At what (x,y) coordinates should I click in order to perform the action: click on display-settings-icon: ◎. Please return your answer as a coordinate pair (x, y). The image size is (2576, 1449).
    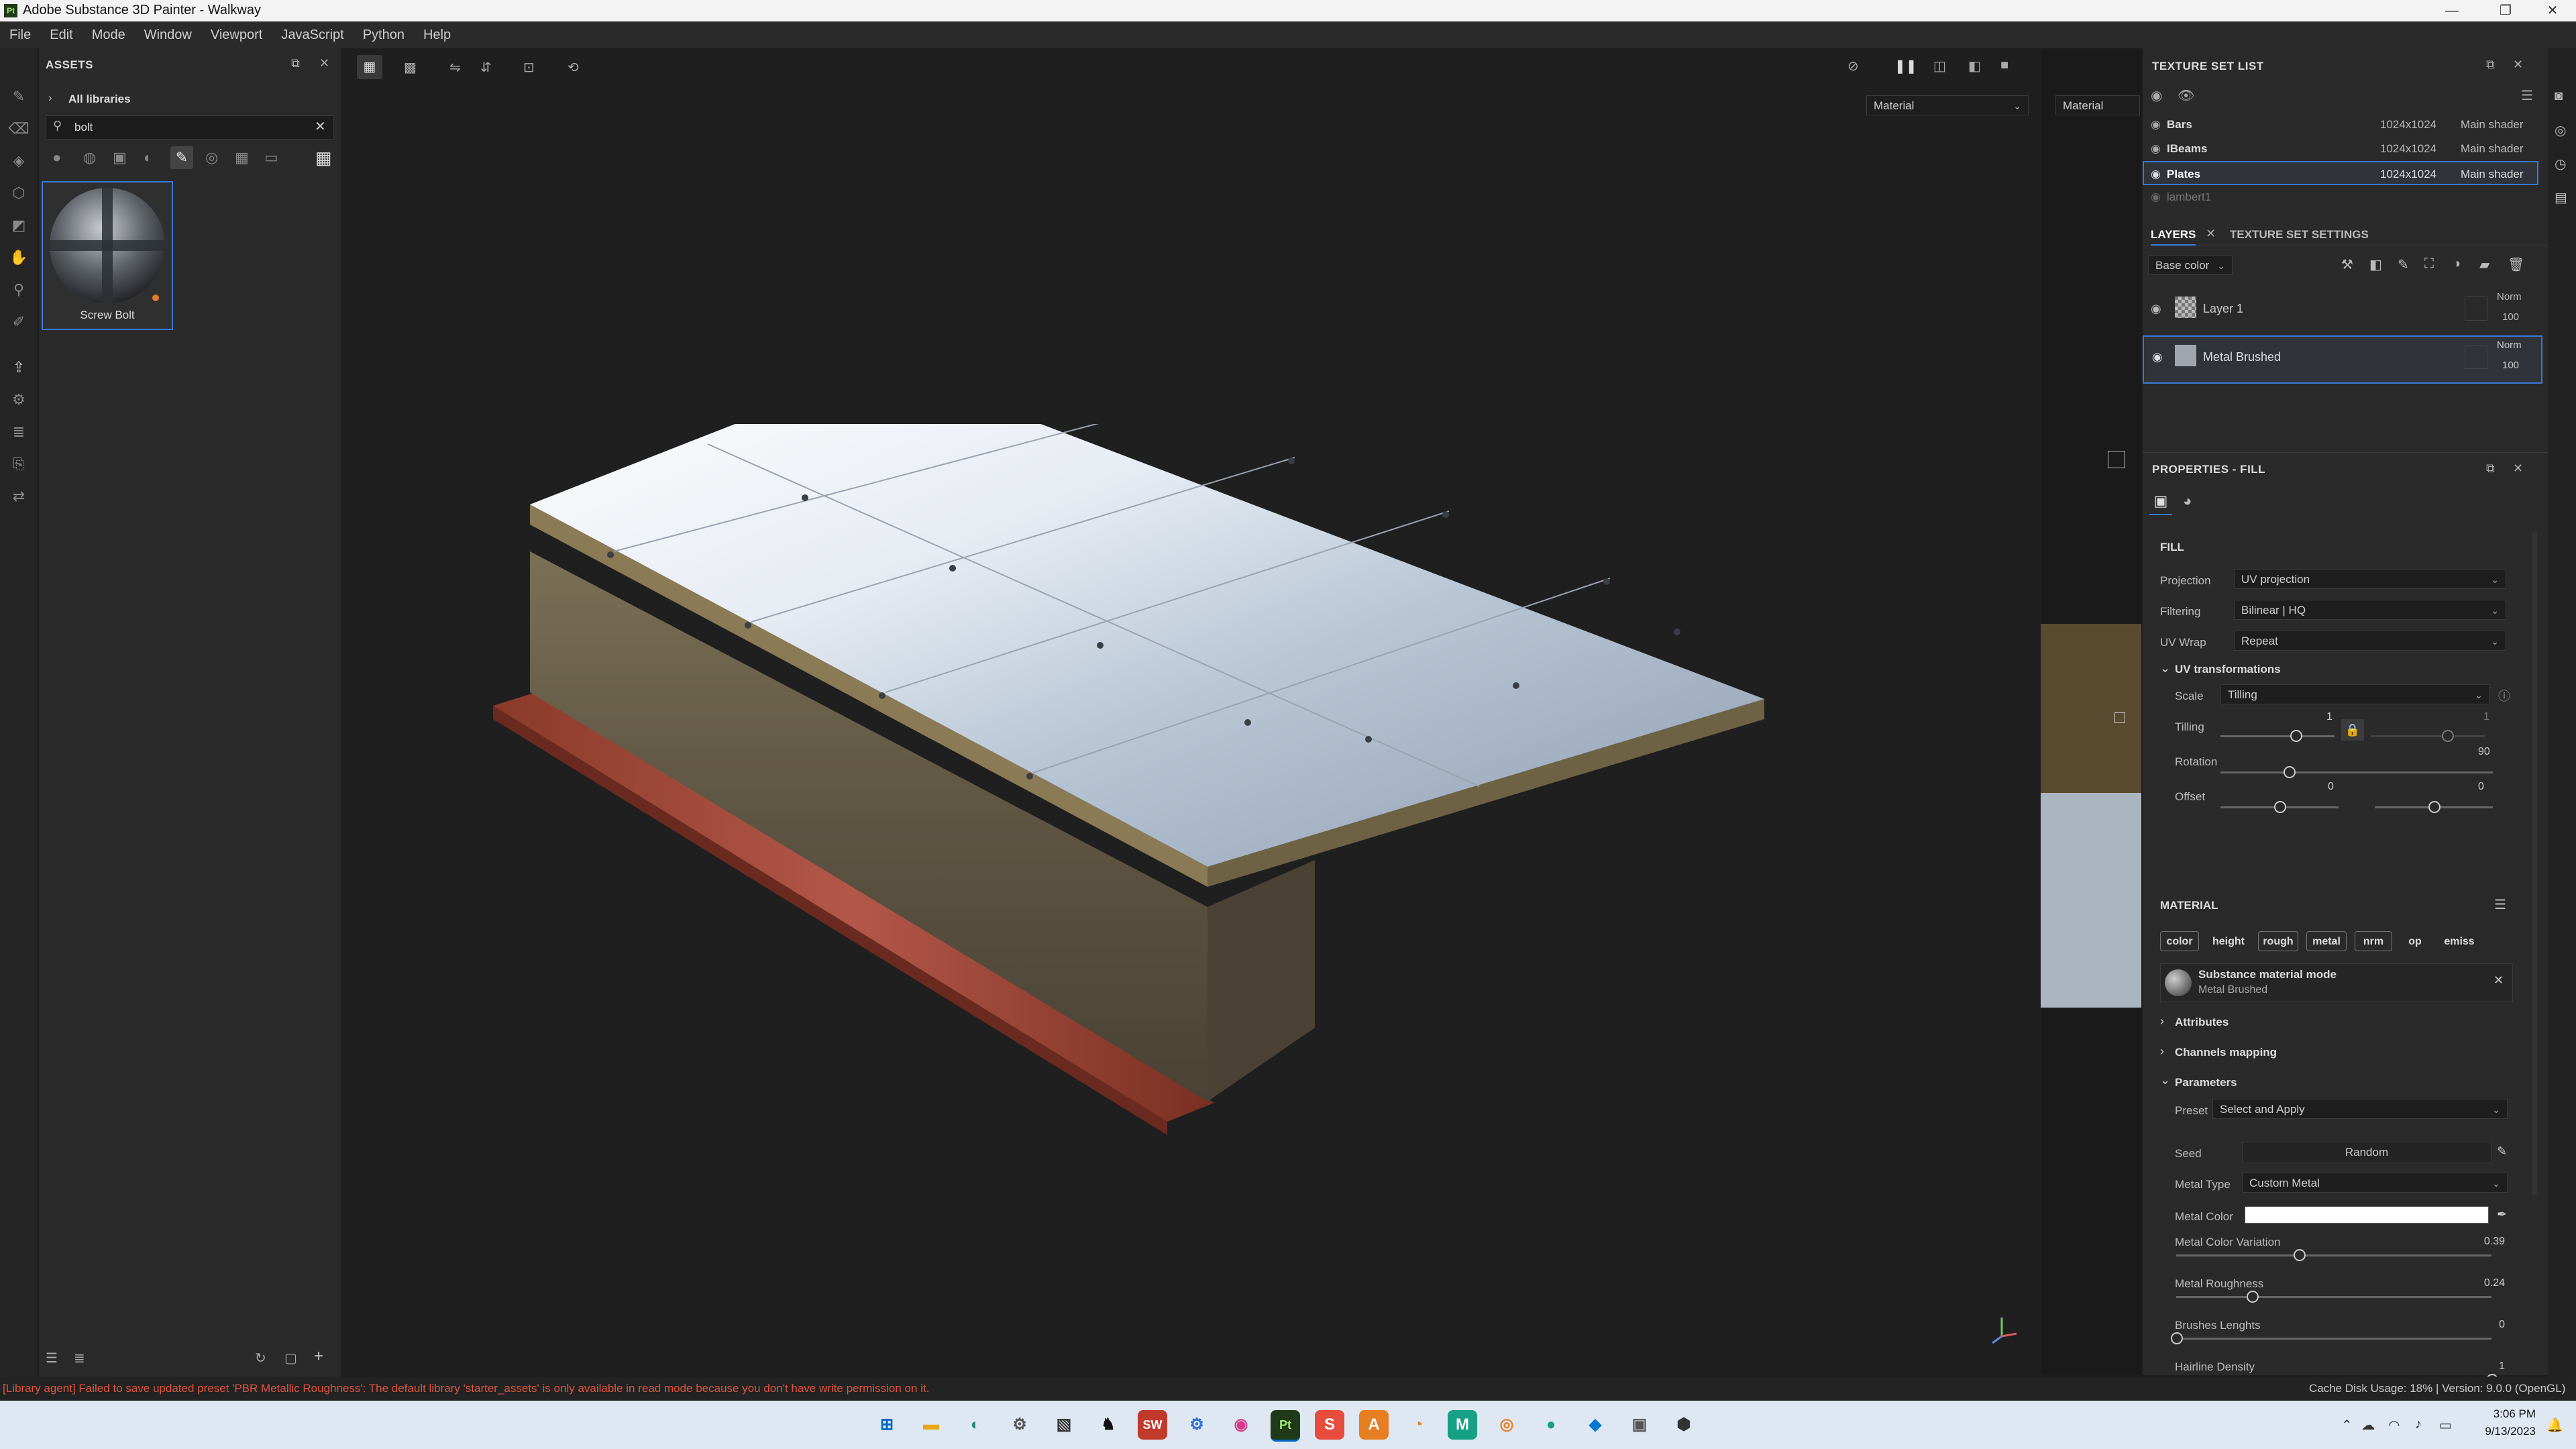
    Looking at the image, I should click on (2560, 130).